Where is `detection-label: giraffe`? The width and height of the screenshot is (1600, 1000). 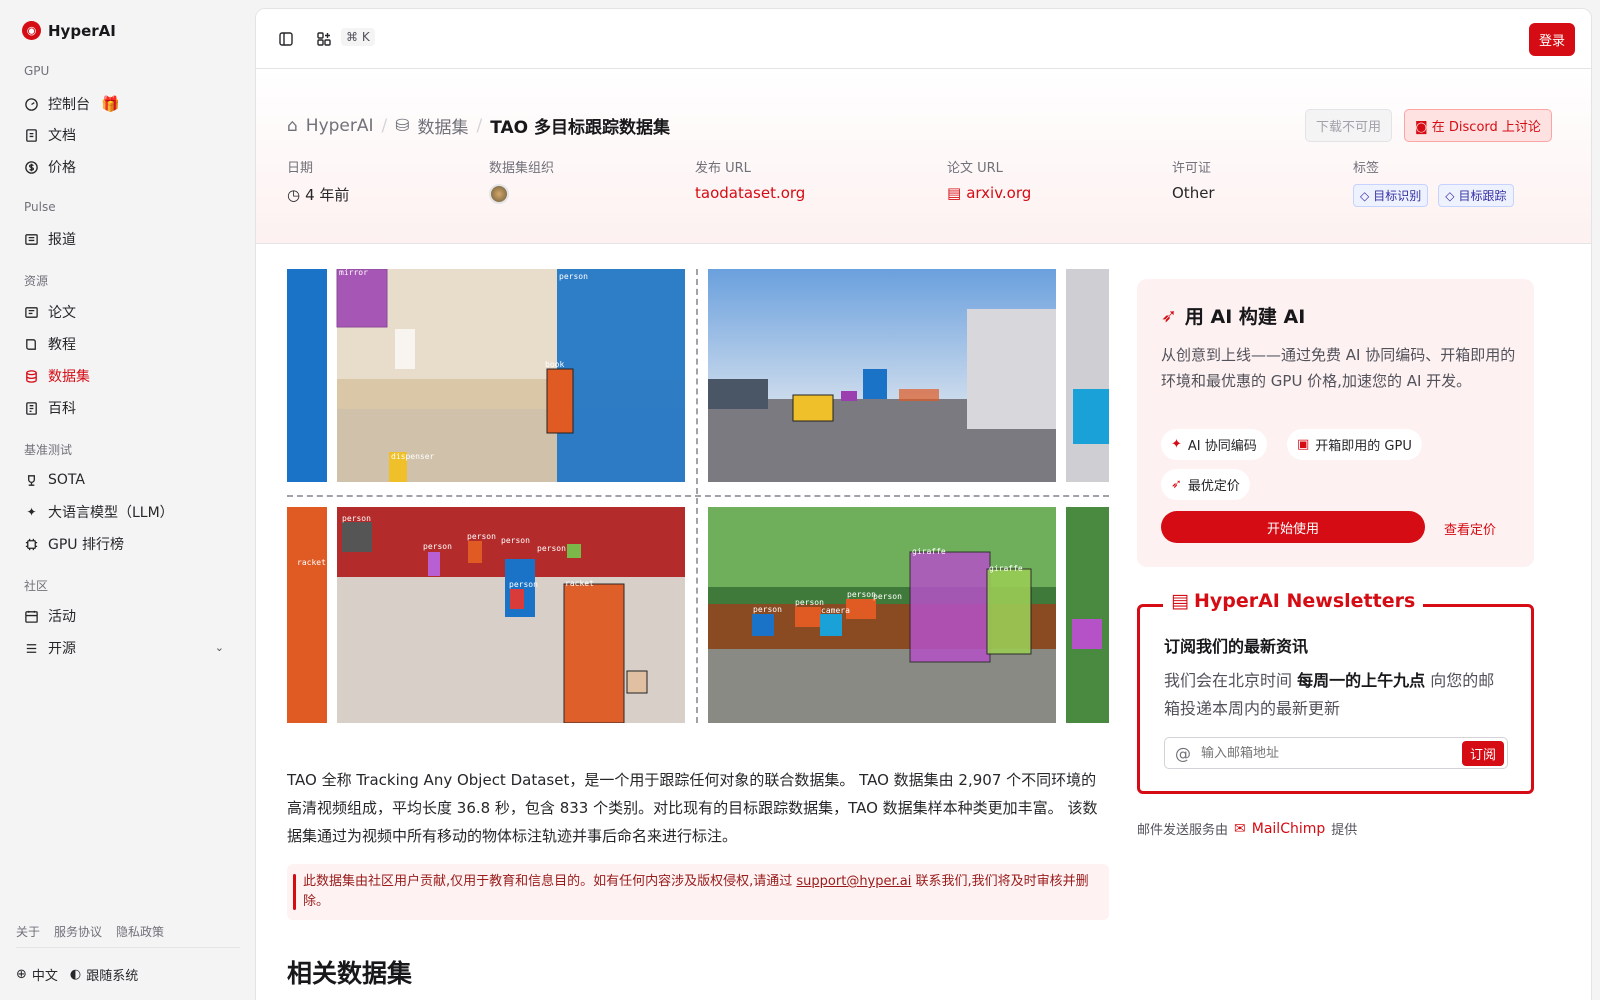 detection-label: giraffe is located at coordinates (929, 551).